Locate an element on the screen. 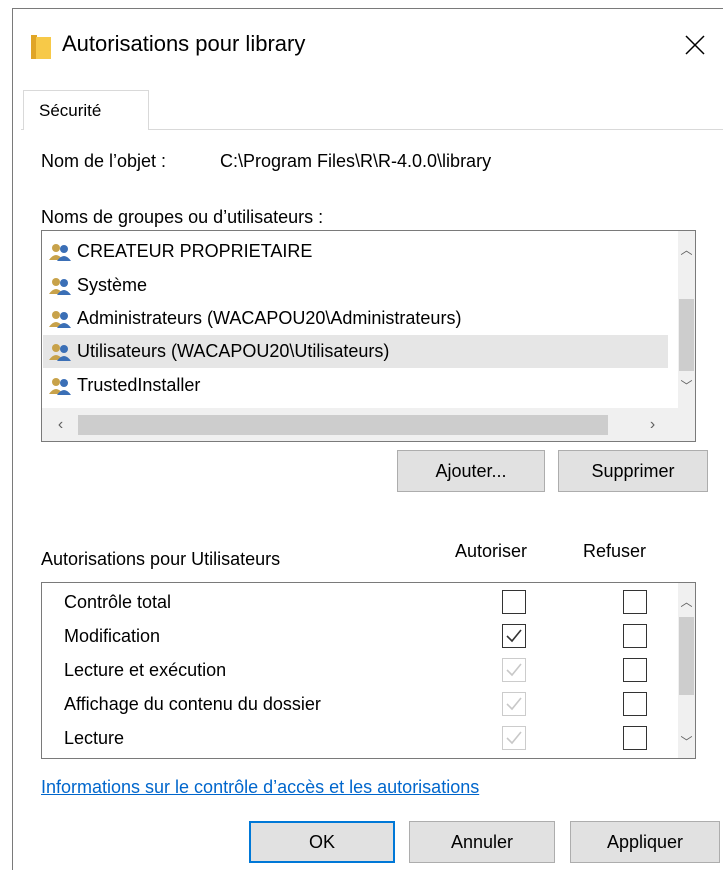 Image resolution: width=723 pixels, height=870 pixels. users-horizontal-scrollbar: ‹ › is located at coordinates (368, 424).